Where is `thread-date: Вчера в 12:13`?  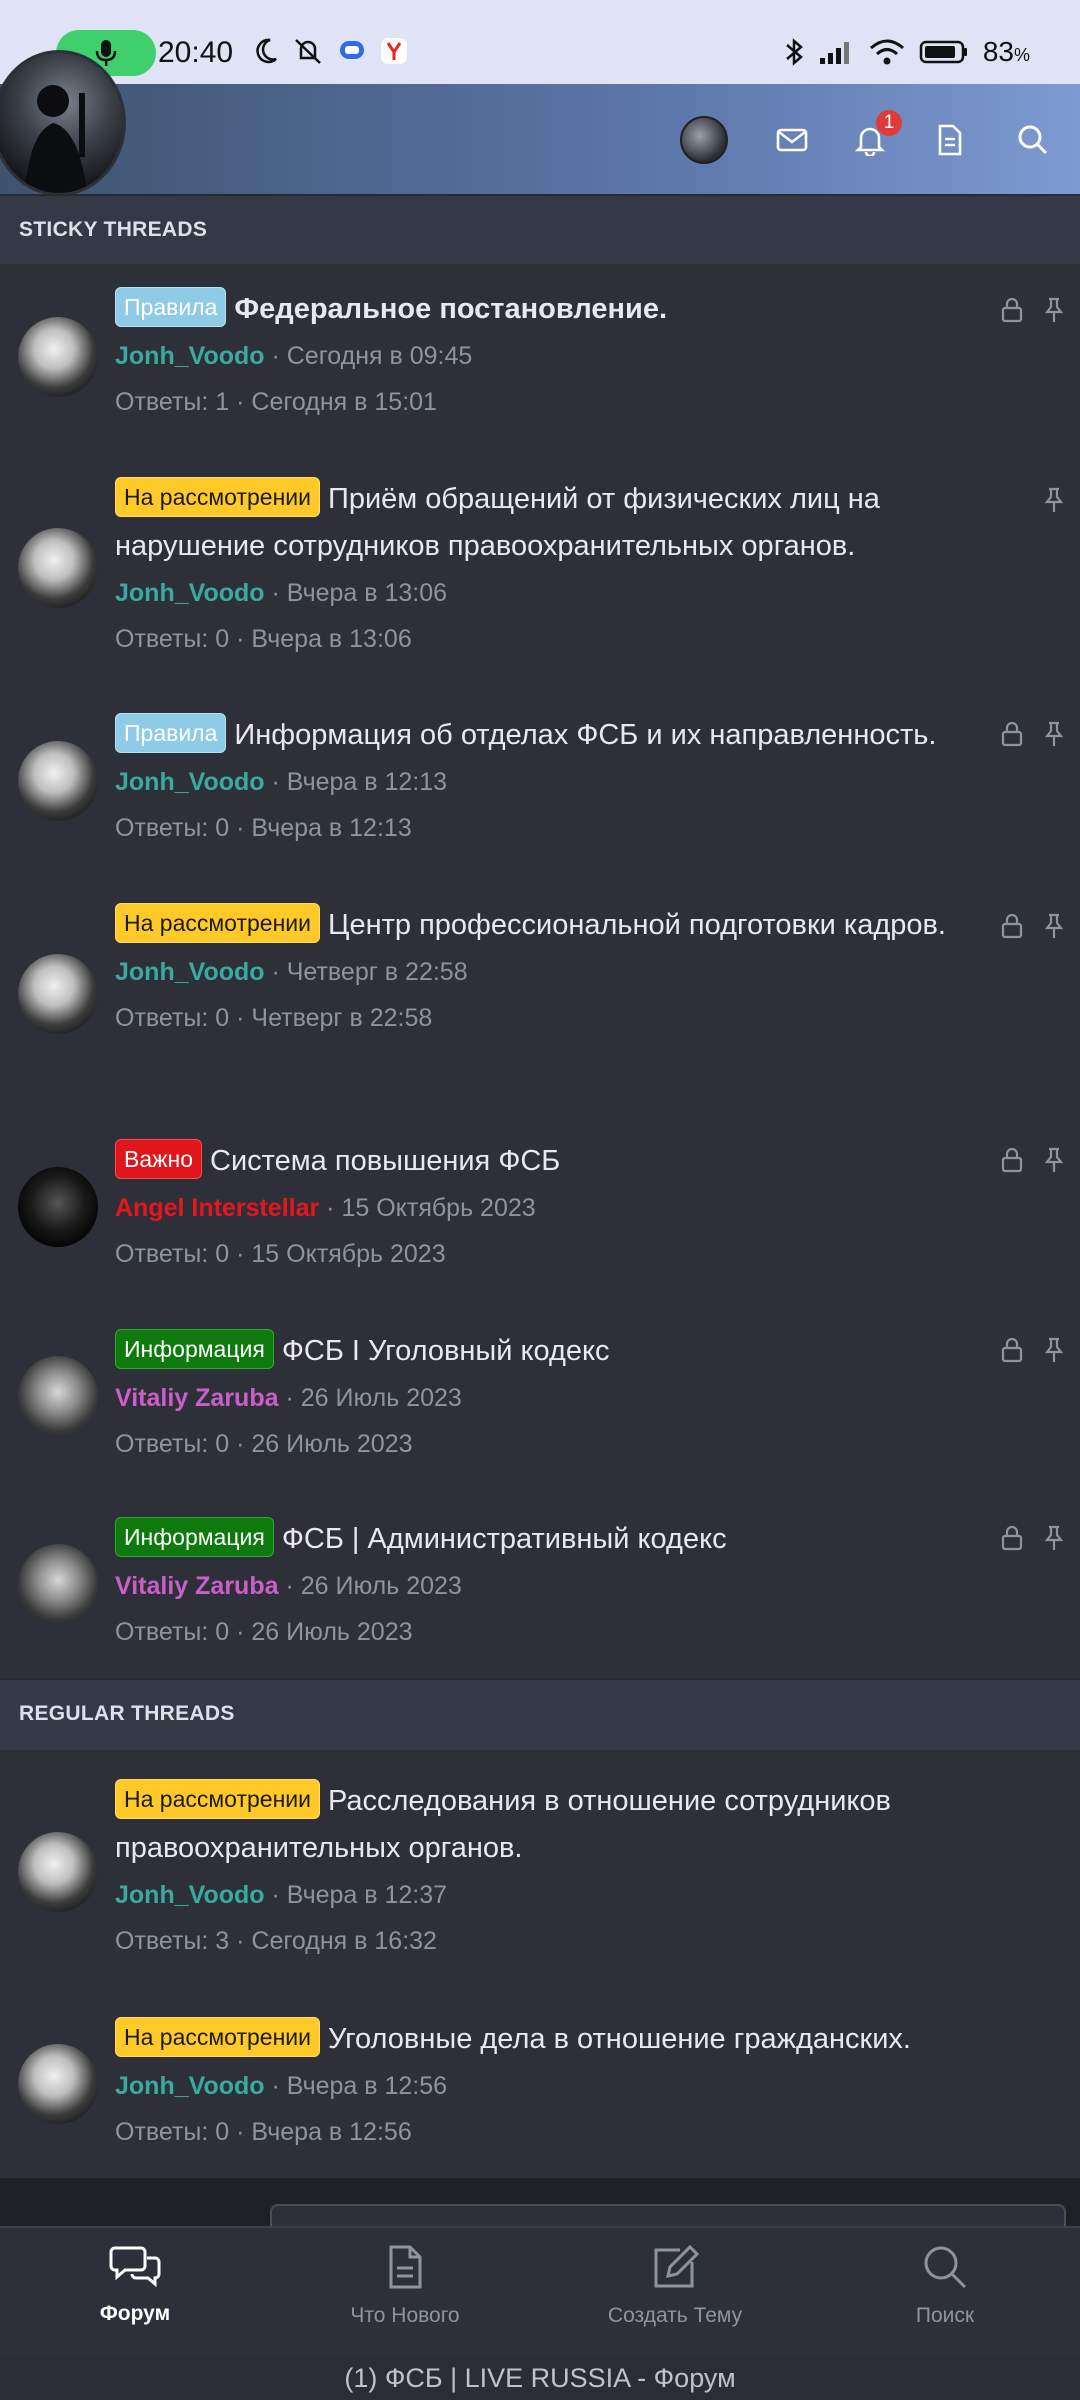 thread-date: Вчера в 12:13 is located at coordinates (367, 782).